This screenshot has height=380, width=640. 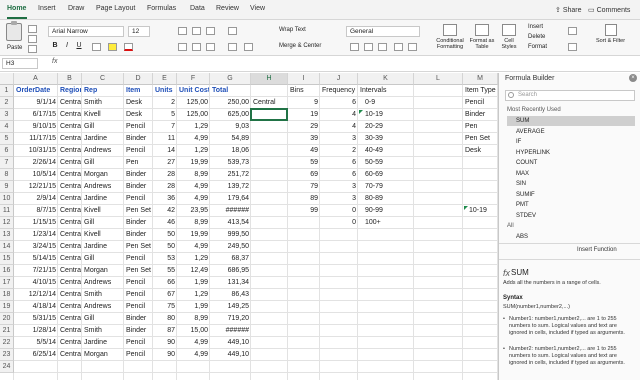 What do you see at coordinates (7, 235) in the screenshot?
I see `row-header: 13` at bounding box center [7, 235].